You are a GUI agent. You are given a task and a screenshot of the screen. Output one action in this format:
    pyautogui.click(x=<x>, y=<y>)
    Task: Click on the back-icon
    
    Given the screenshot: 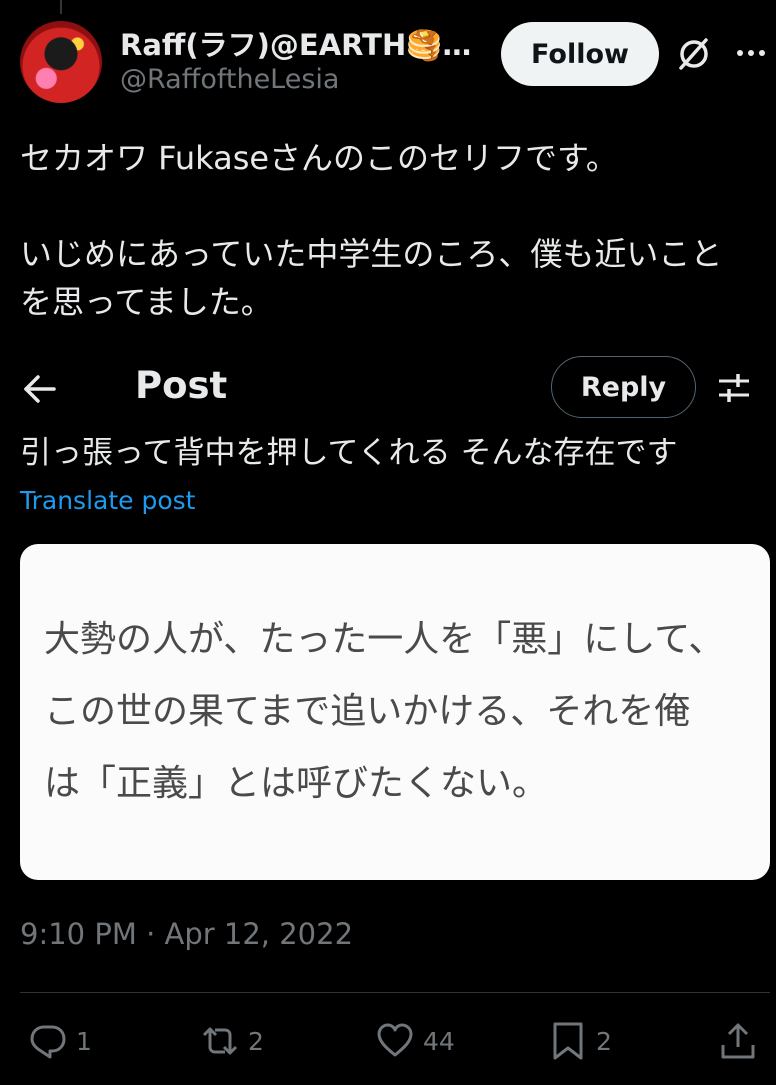 What is the action you would take?
    pyautogui.click(x=40, y=389)
    